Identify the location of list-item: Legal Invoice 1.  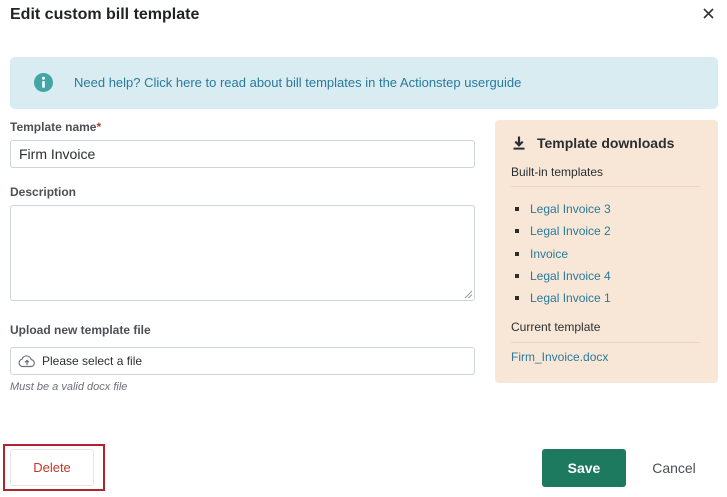
(561, 298).